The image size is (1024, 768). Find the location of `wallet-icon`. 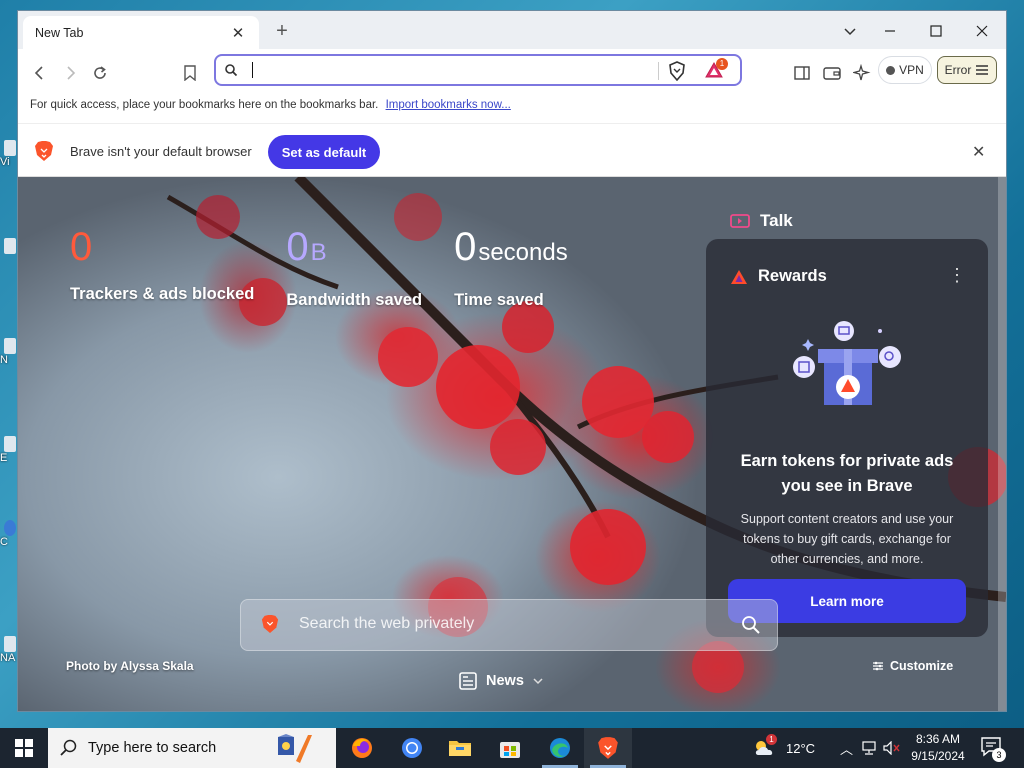

wallet-icon is located at coordinates (832, 73).